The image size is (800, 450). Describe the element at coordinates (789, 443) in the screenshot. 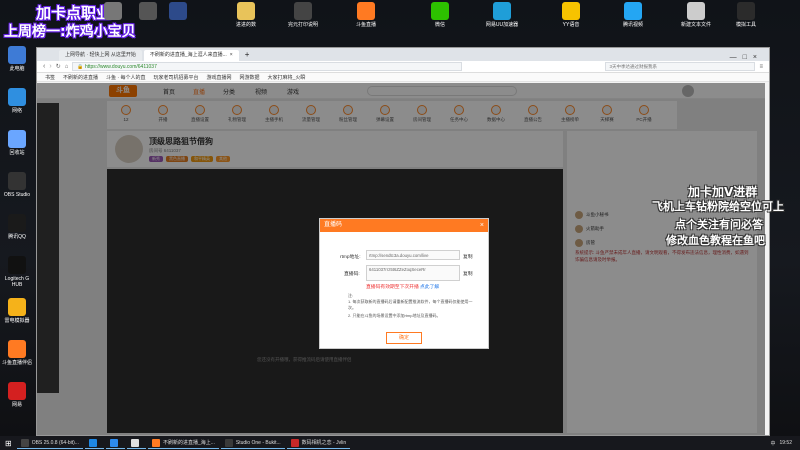

I see `clock: 19:52` at that location.